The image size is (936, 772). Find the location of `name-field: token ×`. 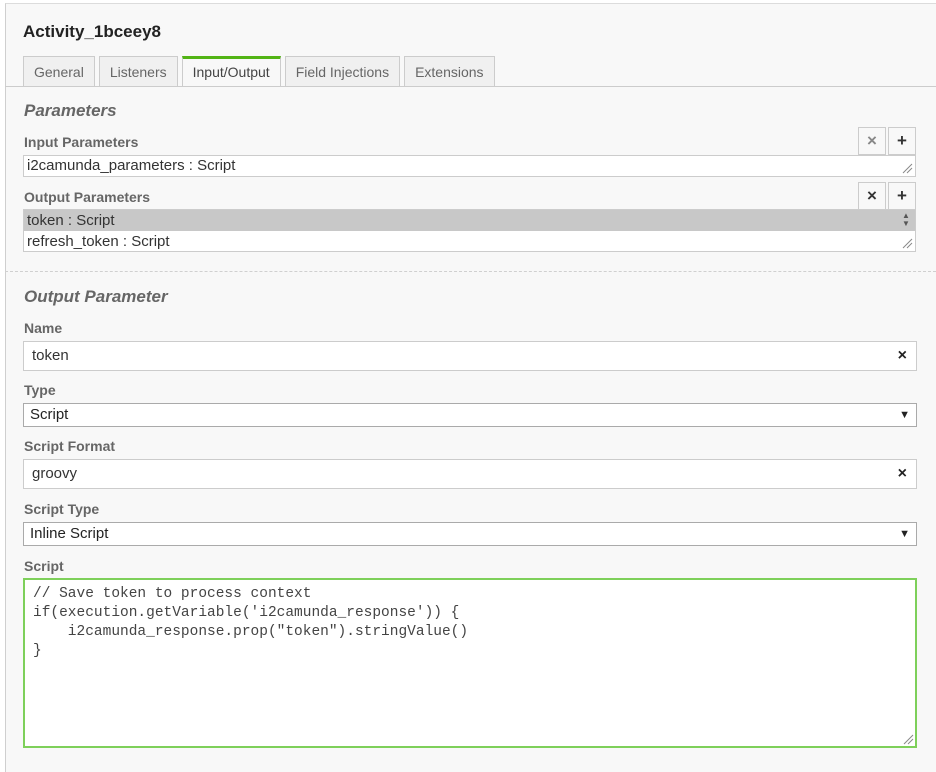

name-field: token × is located at coordinates (470, 356).